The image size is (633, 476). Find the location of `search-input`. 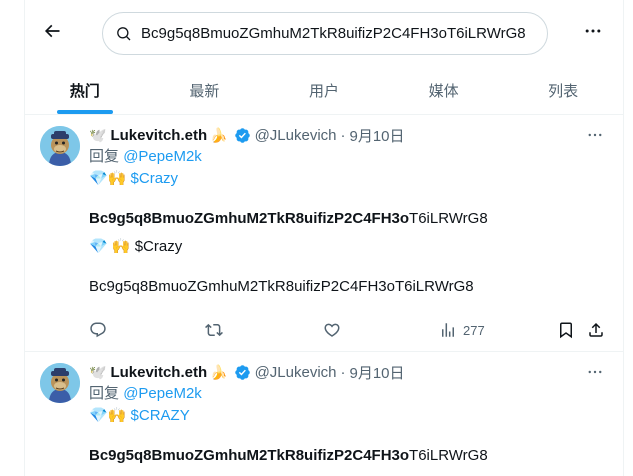

search-input is located at coordinates (341, 33).